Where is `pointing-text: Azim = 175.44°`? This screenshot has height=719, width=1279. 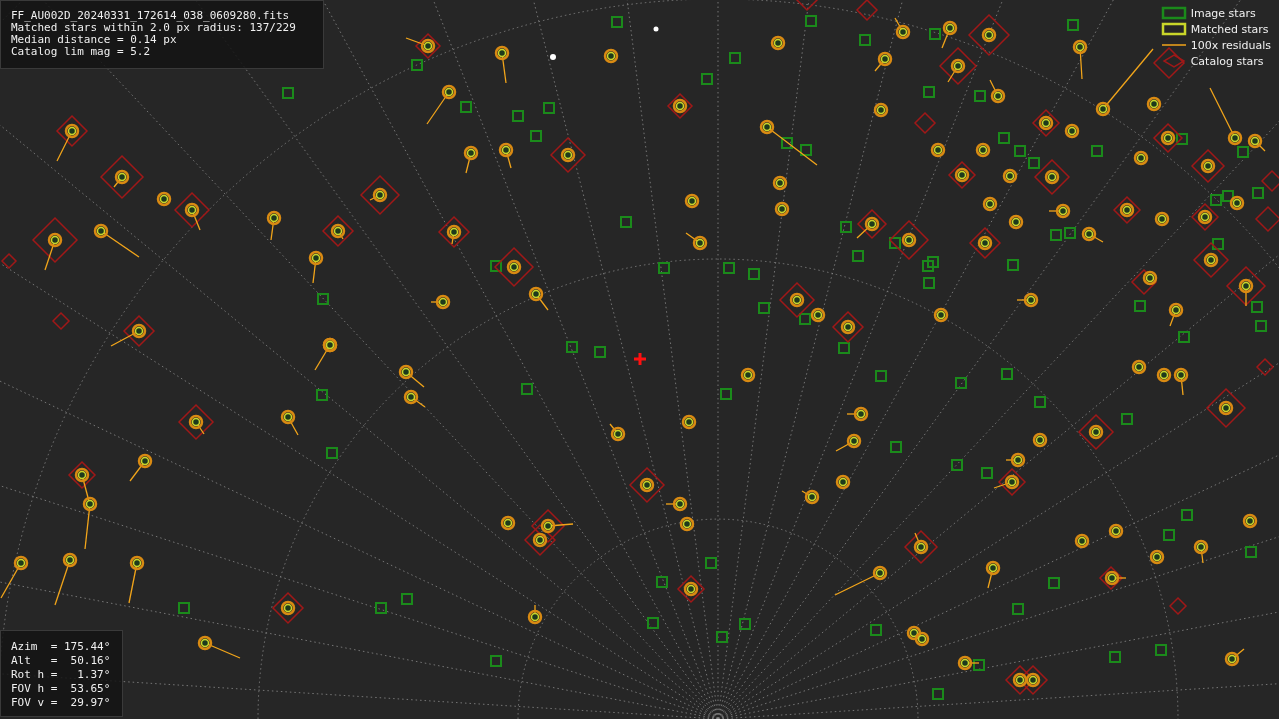
pointing-text: Azim = 175.44° is located at coordinates (61, 647).